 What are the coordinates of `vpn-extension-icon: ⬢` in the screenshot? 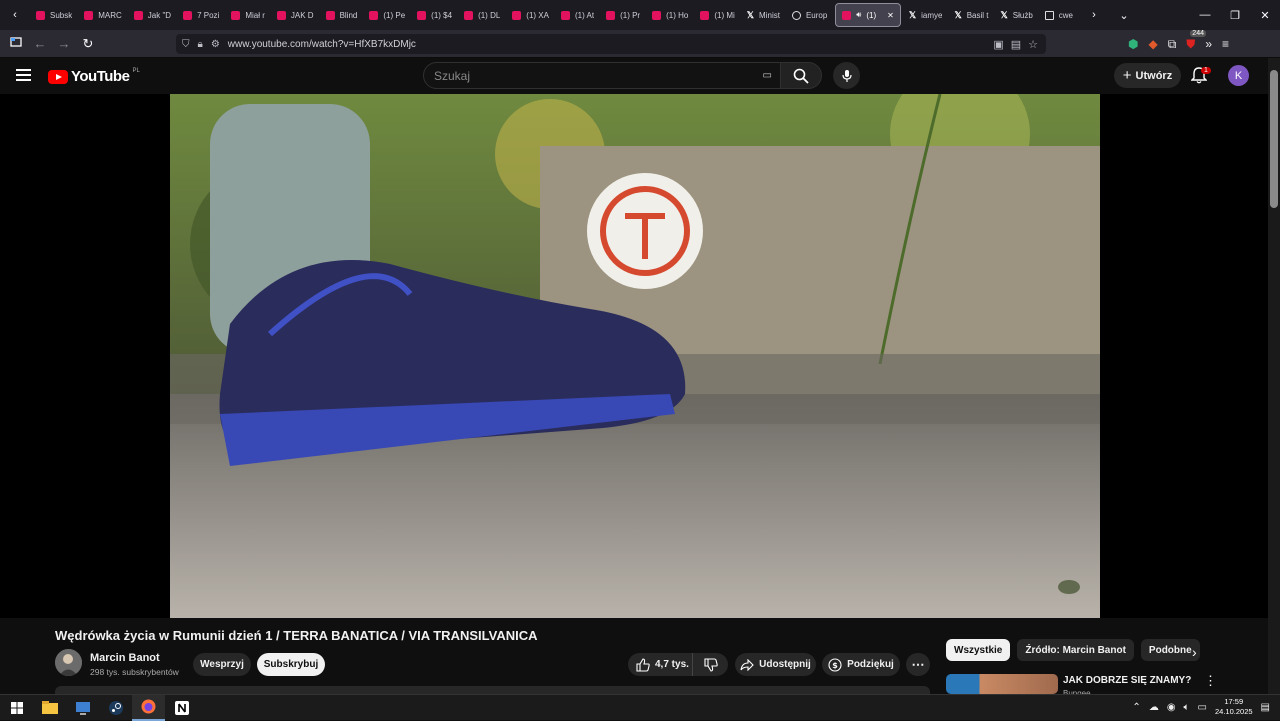 It's located at (1133, 44).